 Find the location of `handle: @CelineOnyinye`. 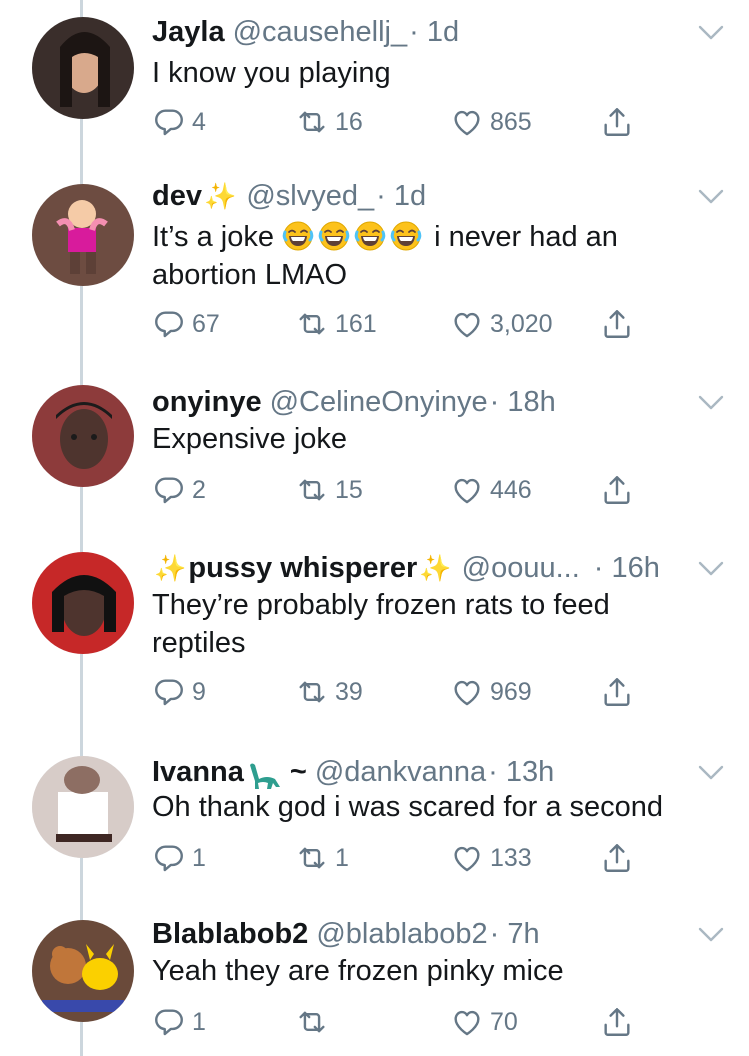

handle: @CelineOnyinye is located at coordinates (379, 402).